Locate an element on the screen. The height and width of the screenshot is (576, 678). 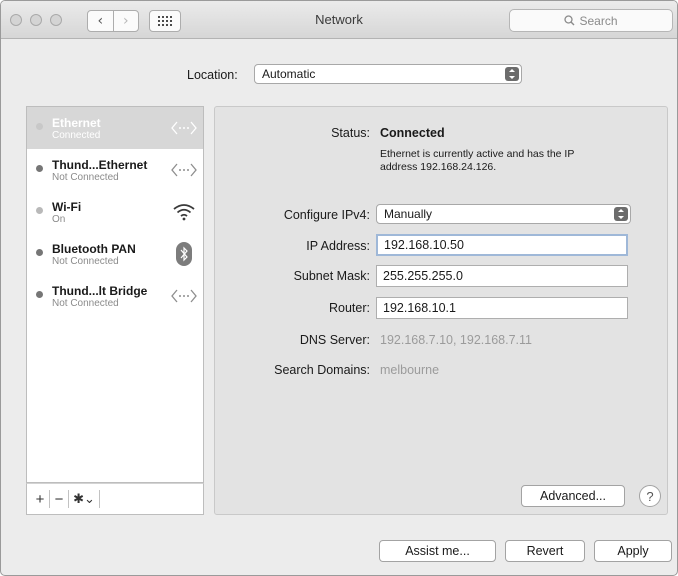
status-label: Status: is located at coordinates (350, 133).